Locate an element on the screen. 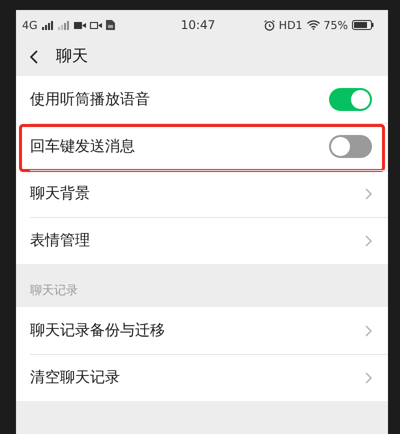 Image resolution: width=400 pixels, height=434 pixels. alarm-clock-icon is located at coordinates (269, 25).